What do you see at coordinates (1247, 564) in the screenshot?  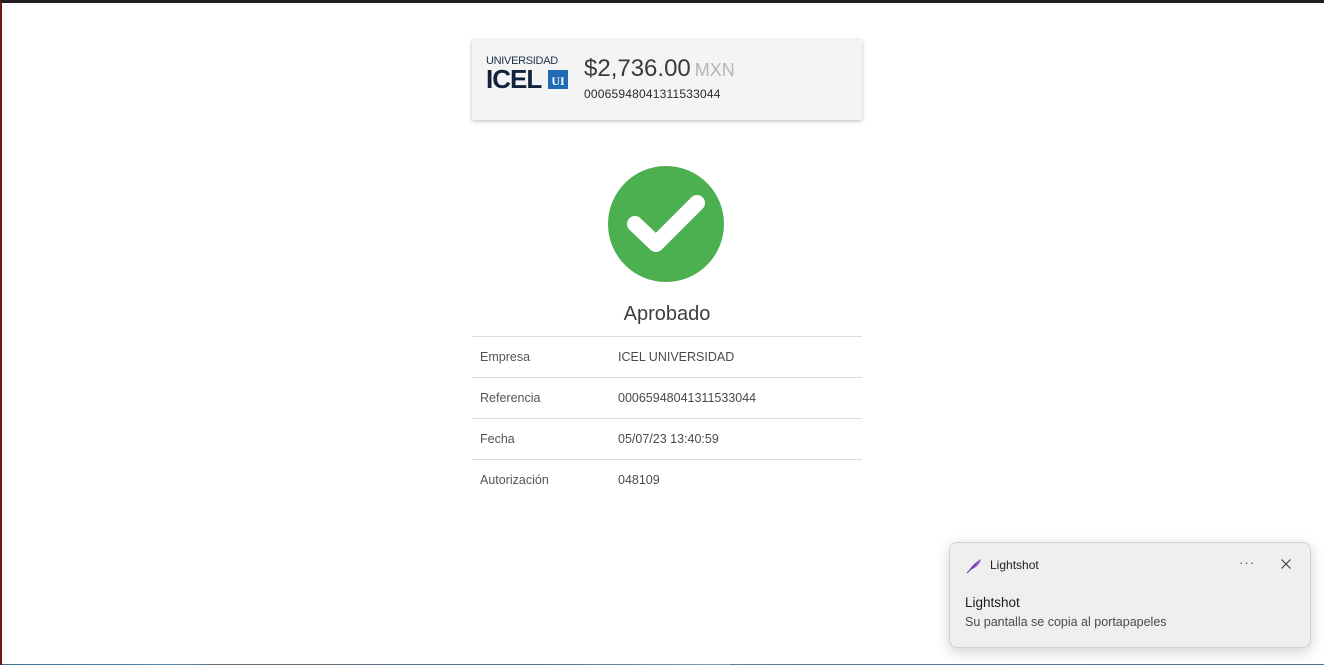 I see `more-options-button: ···` at bounding box center [1247, 564].